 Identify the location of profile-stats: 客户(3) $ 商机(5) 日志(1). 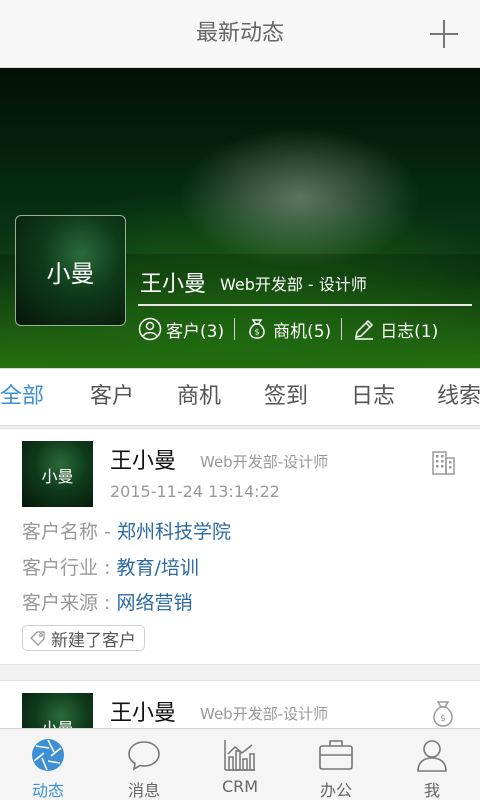
(305, 329).